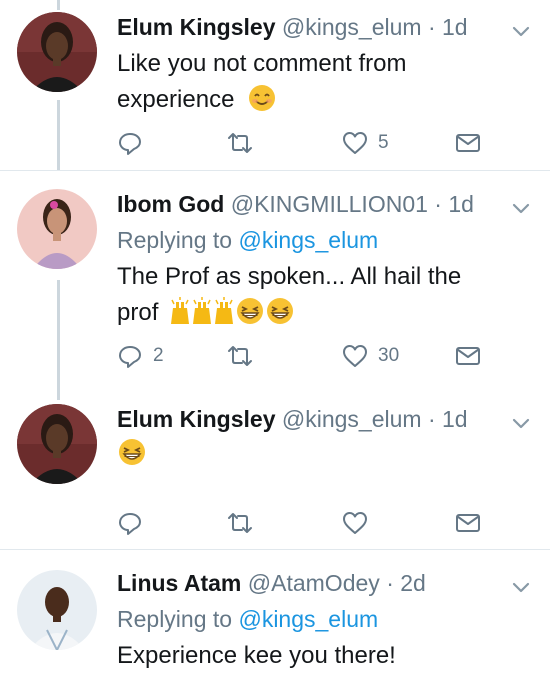  I want to click on reply-button: 2, so click(140, 356).